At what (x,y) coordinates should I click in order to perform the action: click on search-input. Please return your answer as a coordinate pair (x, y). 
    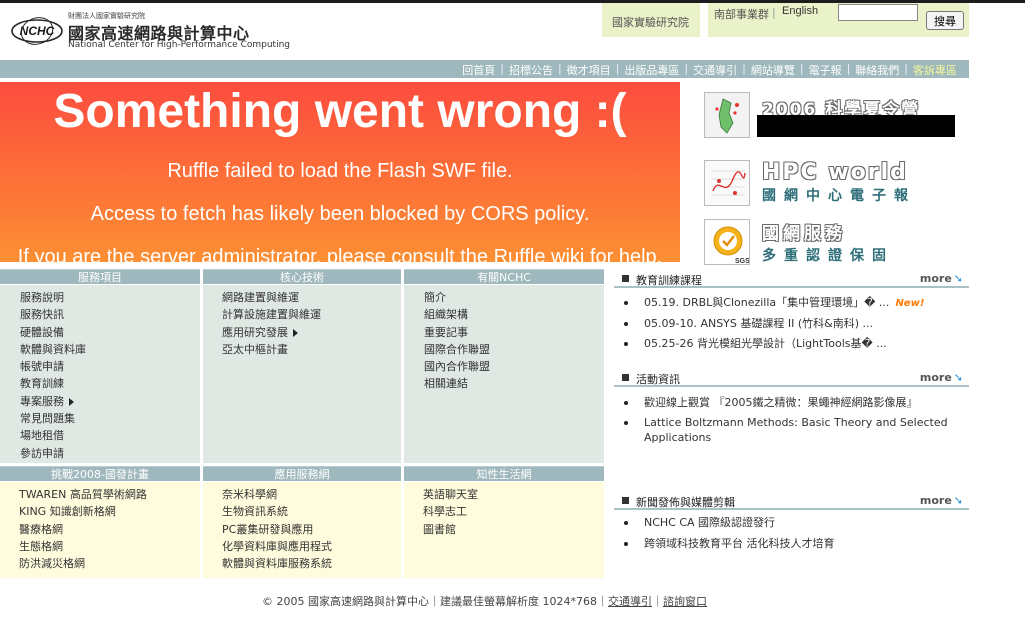
    Looking at the image, I should click on (878, 12).